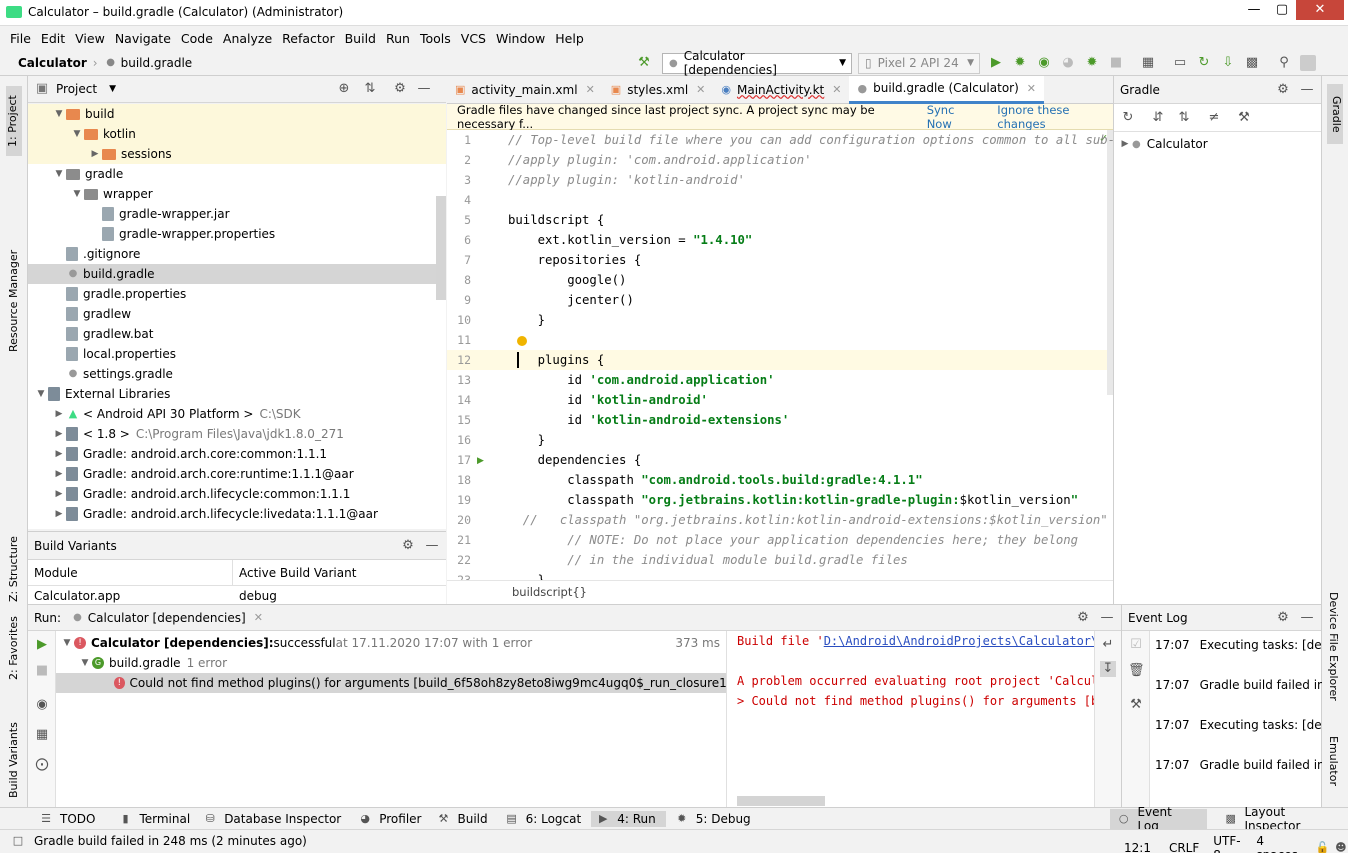 This screenshot has height=853, width=1348. What do you see at coordinates (294, 573) in the screenshot?
I see `column-header-variant: Active Build Variant` at bounding box center [294, 573].